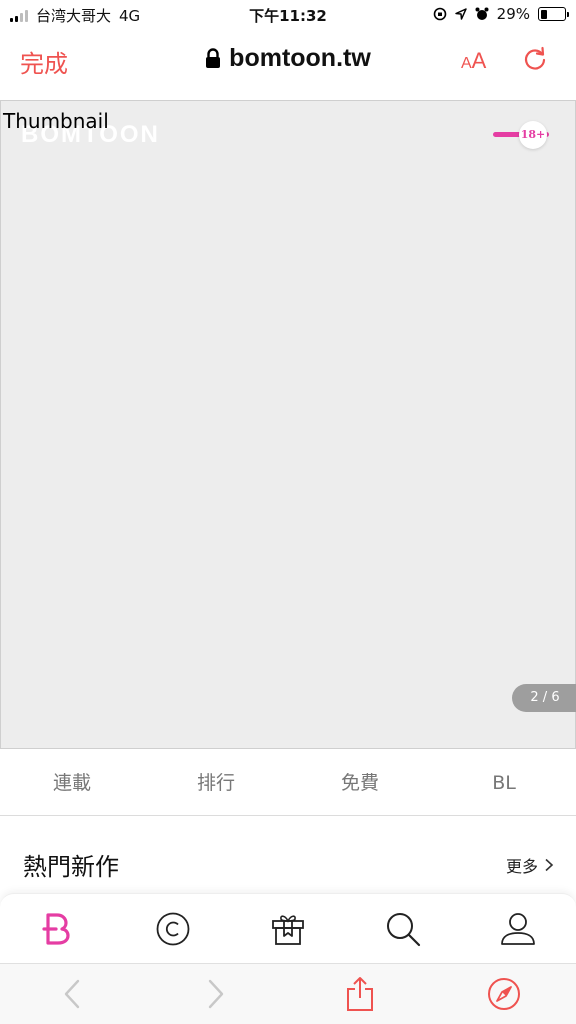 This screenshot has height=1024, width=576. I want to click on copyright-icon, so click(173, 928).